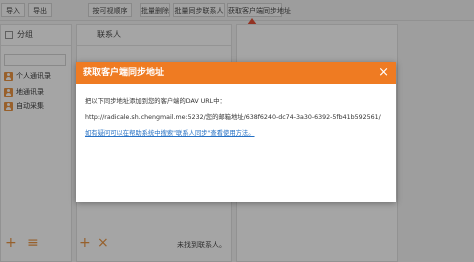 This screenshot has width=474, height=262. What do you see at coordinates (124, 73) in the screenshot?
I see `dialog-title: 获取客户端同步地址` at bounding box center [124, 73].